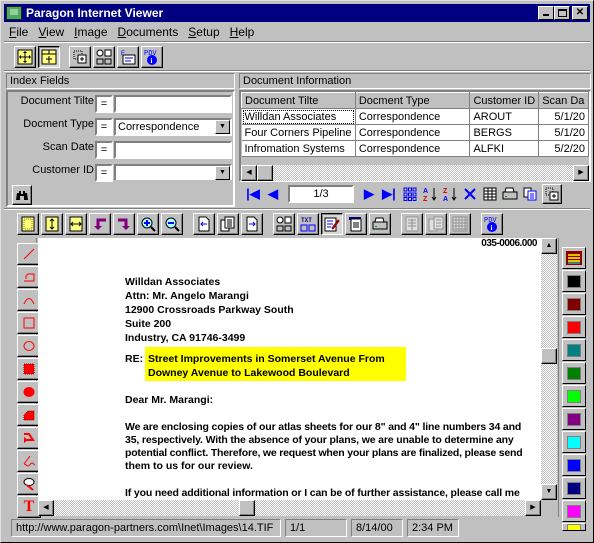  Describe the element at coordinates (470, 194) in the screenshot. I see `delete-button` at that location.